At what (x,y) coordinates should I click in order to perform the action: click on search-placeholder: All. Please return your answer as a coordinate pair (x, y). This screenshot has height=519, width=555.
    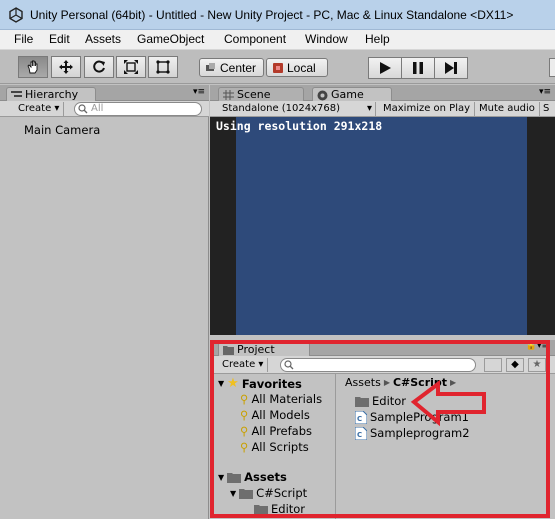
    Looking at the image, I should click on (97, 108).